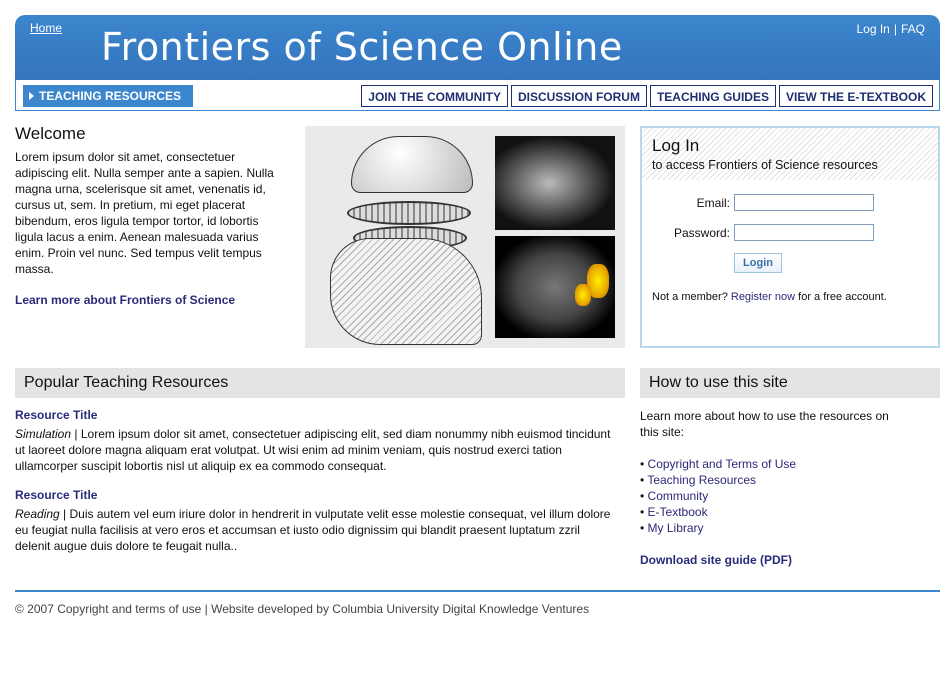 The image size is (940, 690). What do you see at coordinates (555, 183) in the screenshot?
I see `mri-sagittal-image` at bounding box center [555, 183].